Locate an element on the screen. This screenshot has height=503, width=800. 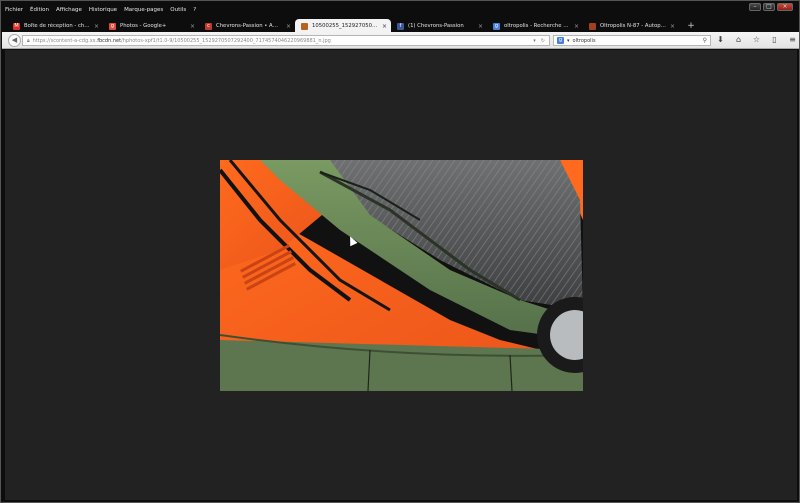
window-controls: – □ × is located at coordinates (771, 7).